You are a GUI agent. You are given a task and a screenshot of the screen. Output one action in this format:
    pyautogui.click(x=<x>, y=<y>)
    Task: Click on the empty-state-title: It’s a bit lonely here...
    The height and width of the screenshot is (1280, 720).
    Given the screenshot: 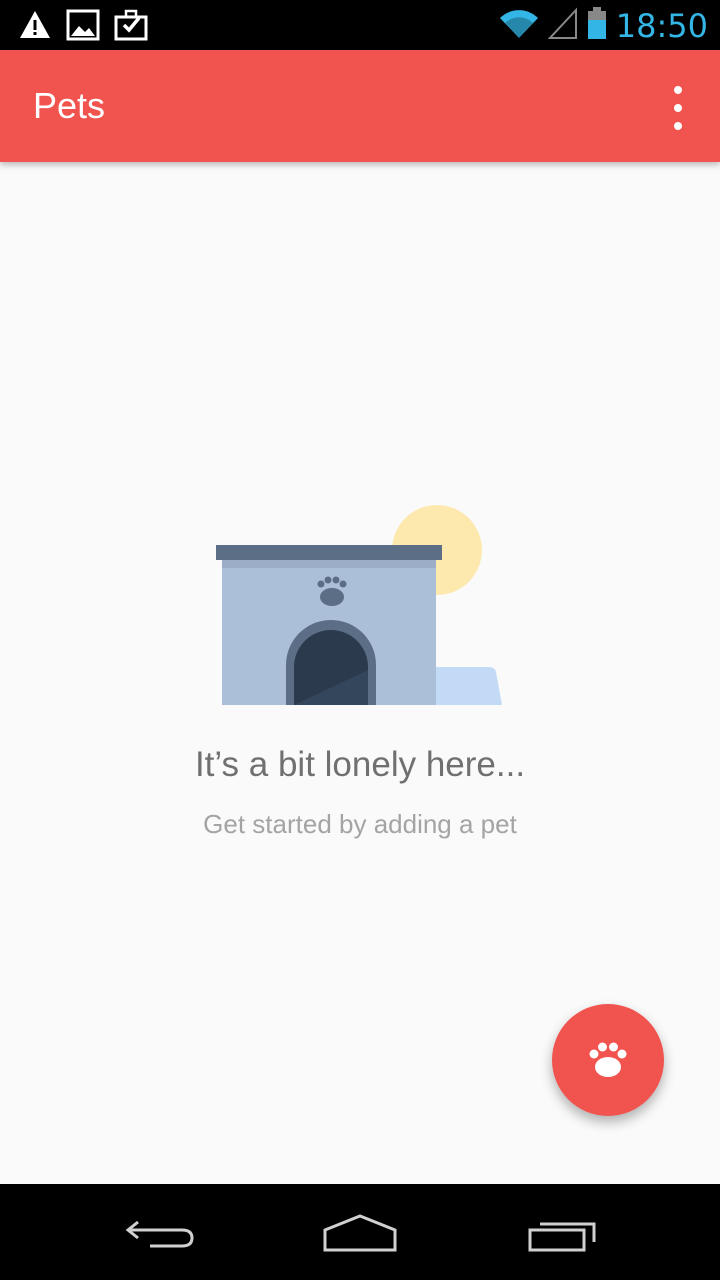 What is the action you would take?
    pyautogui.click(x=360, y=764)
    